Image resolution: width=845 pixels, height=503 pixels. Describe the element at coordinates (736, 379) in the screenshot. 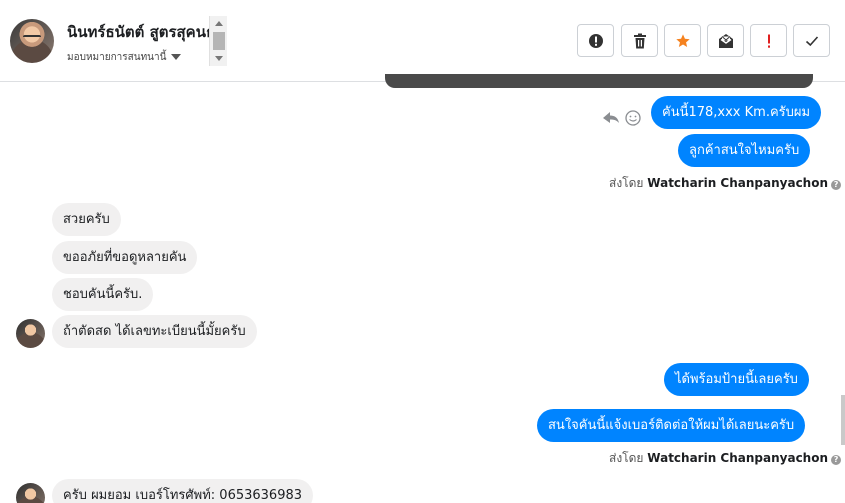

I see `outgoing-message: ได้พร้อมป้ายนี้เลยครับ` at that location.